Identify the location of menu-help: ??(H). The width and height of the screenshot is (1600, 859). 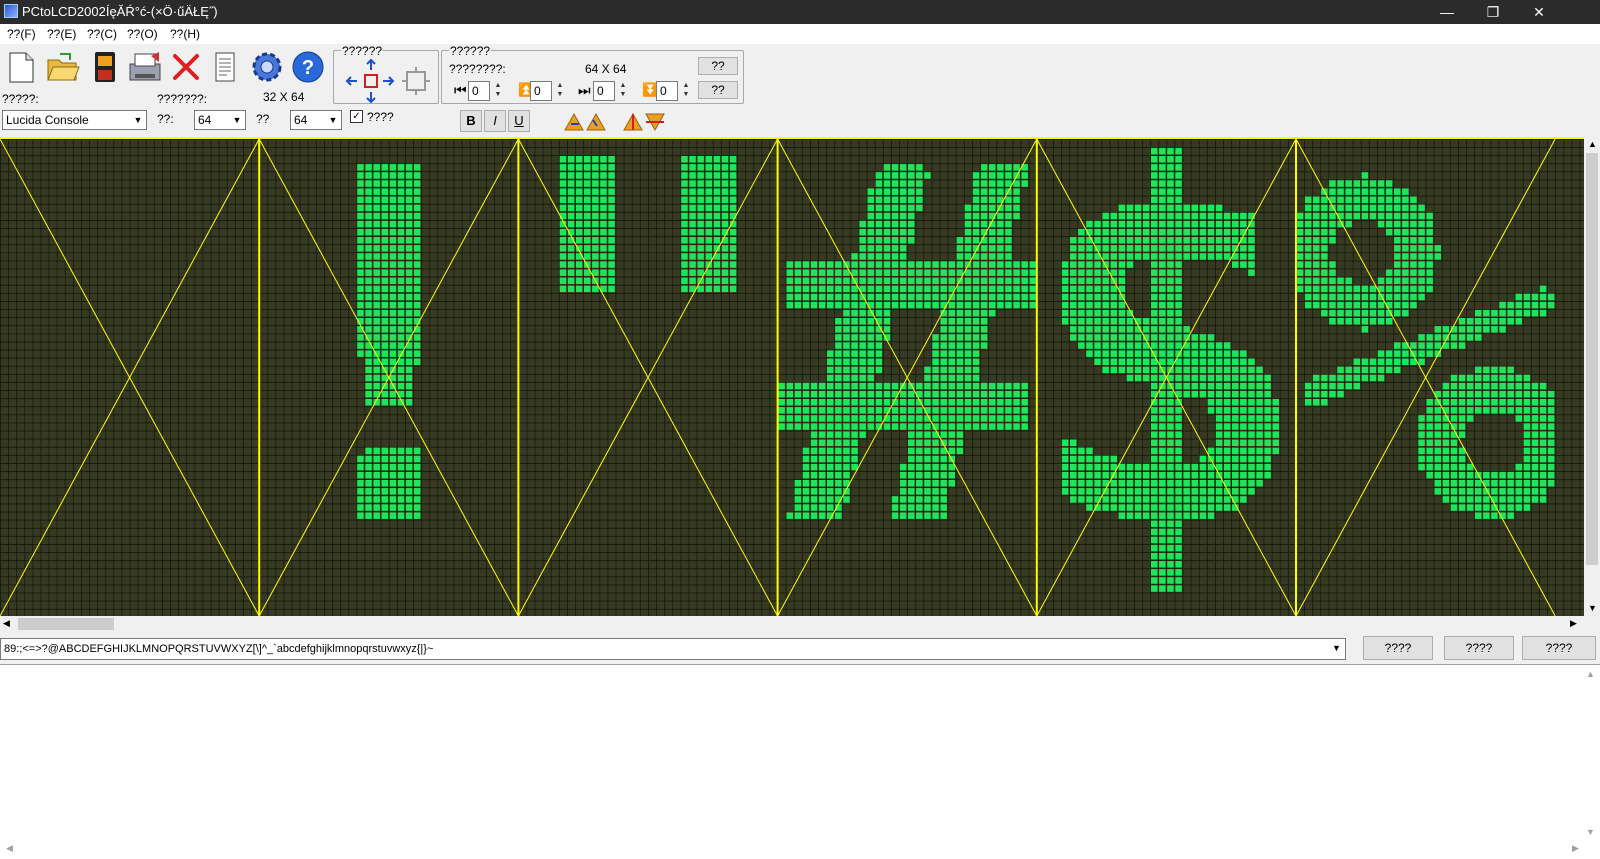
(185, 34).